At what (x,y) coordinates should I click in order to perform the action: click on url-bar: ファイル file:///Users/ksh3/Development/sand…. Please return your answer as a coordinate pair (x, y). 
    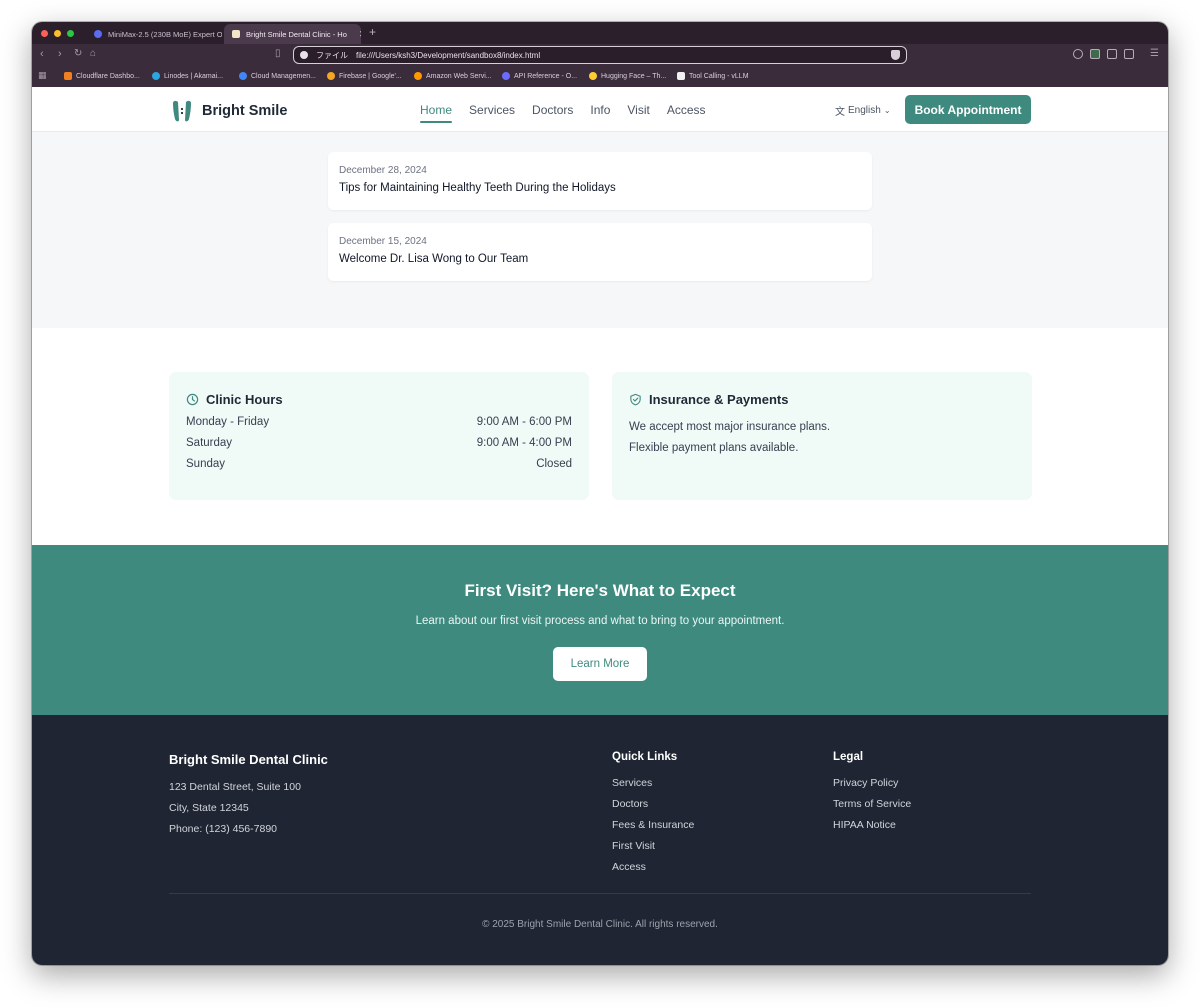
    Looking at the image, I should click on (600, 55).